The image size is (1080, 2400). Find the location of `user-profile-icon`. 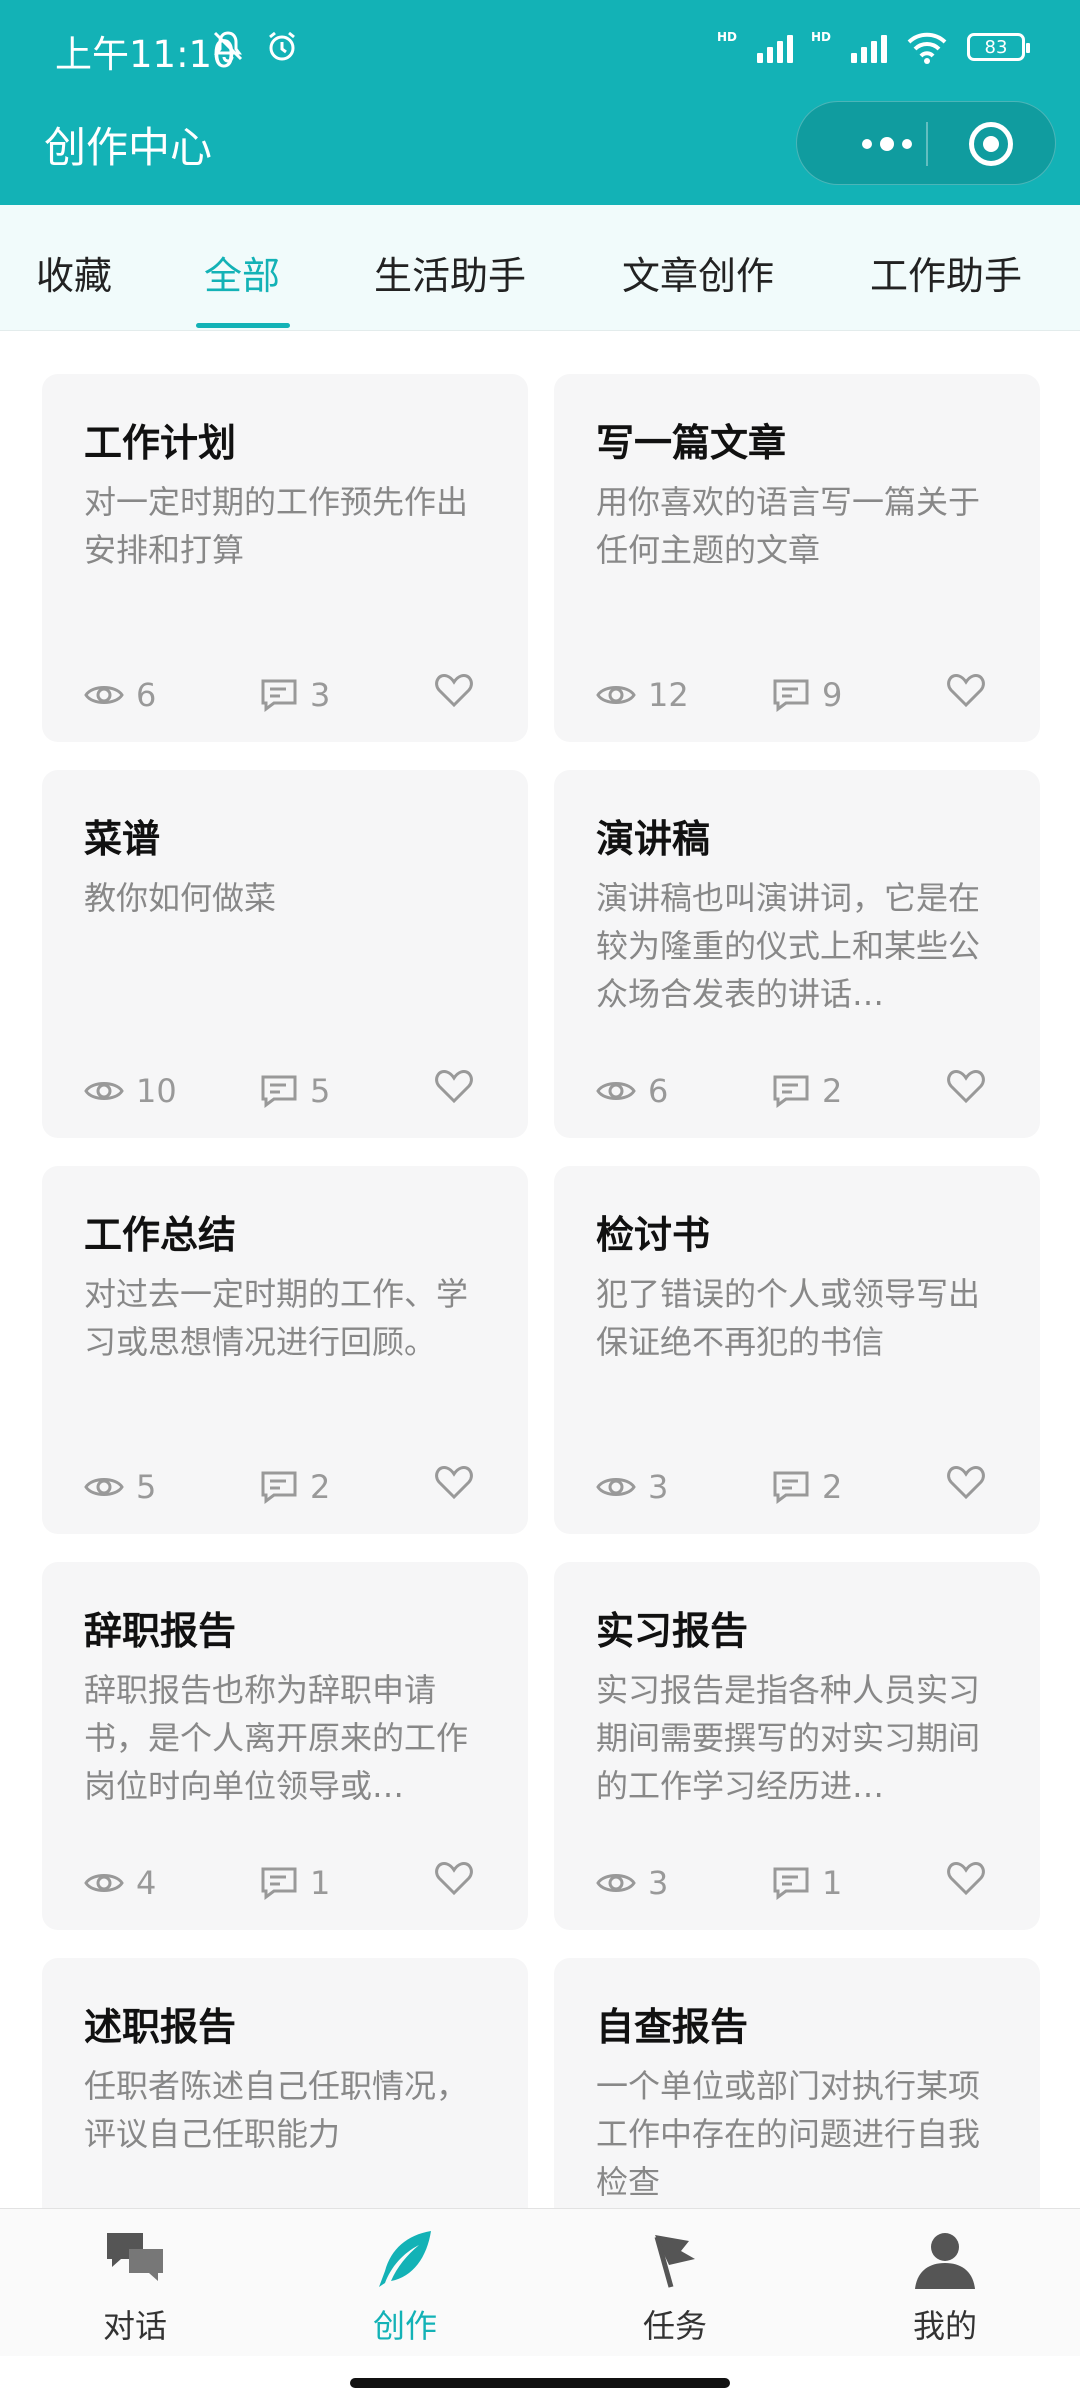

user-profile-icon is located at coordinates (945, 2261).